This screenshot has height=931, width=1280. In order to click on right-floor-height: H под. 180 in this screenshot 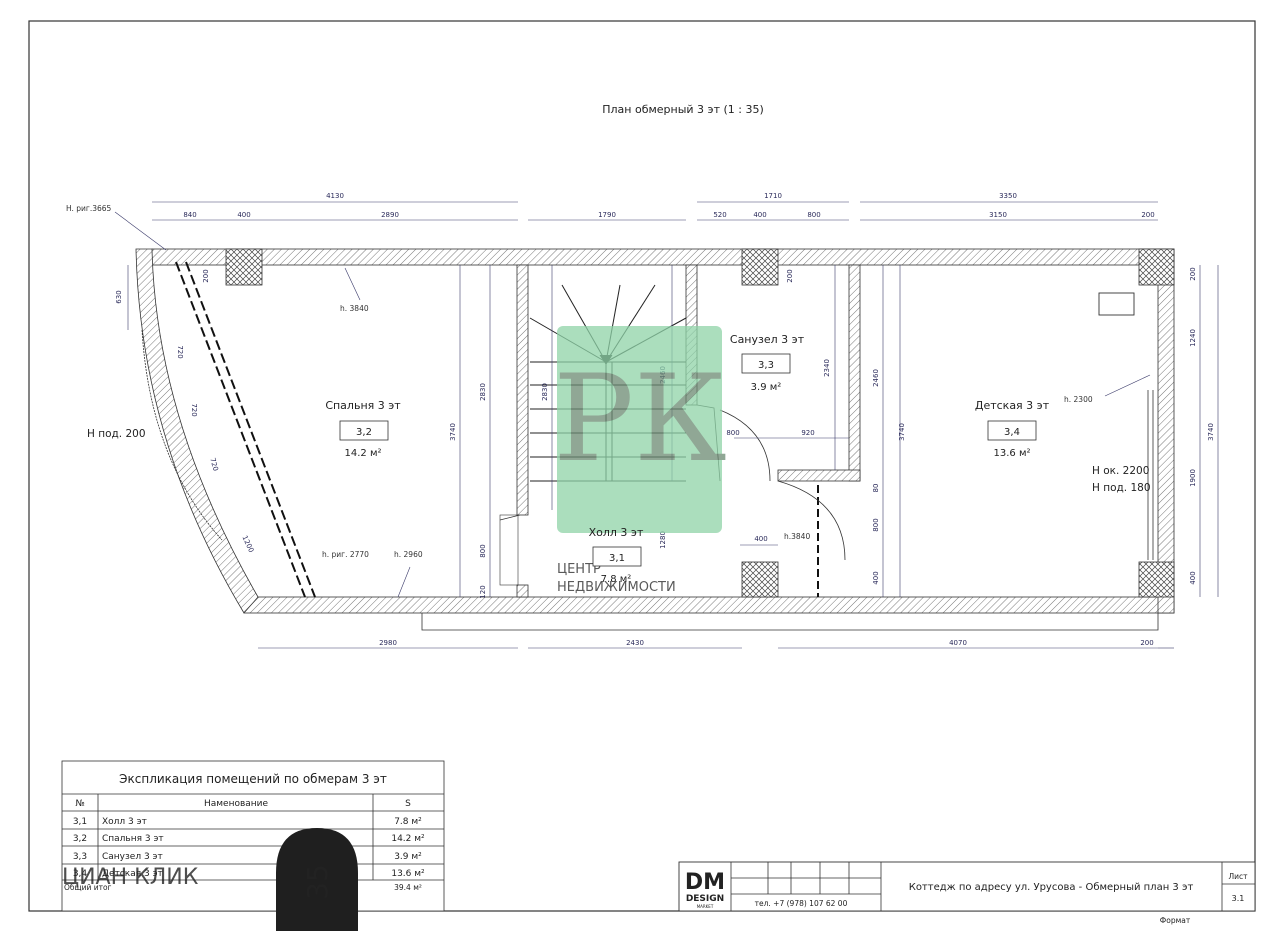, I will do `click(1121, 488)`.